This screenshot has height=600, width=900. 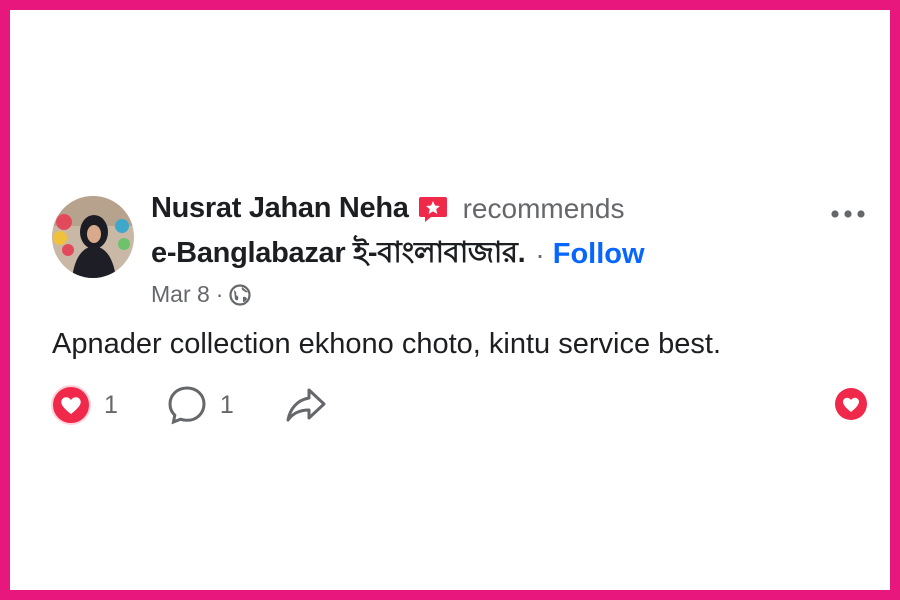 What do you see at coordinates (338, 254) in the screenshot?
I see `page-name: e-Banglabazar ই-বাংলাবাজার.` at bounding box center [338, 254].